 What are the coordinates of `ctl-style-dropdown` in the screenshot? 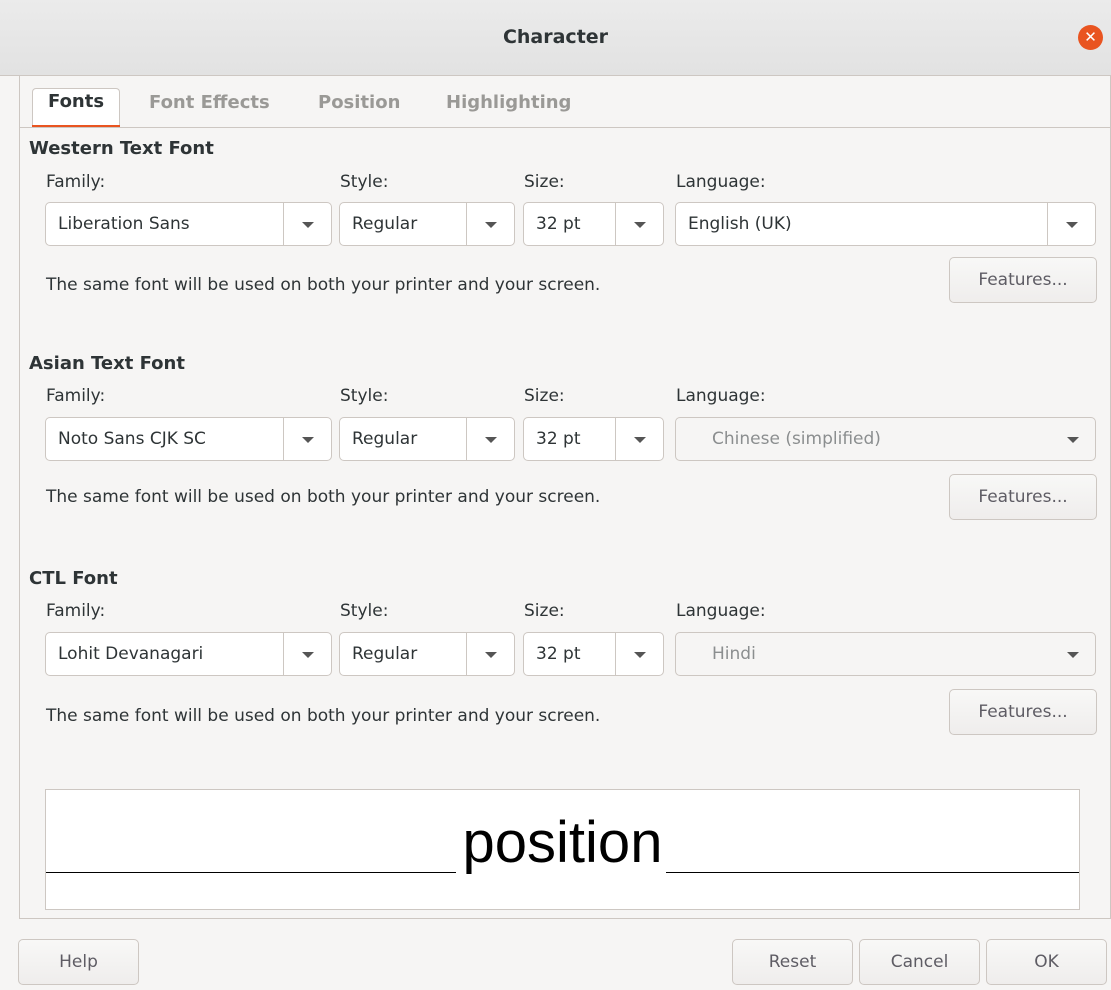 It's located at (490, 654).